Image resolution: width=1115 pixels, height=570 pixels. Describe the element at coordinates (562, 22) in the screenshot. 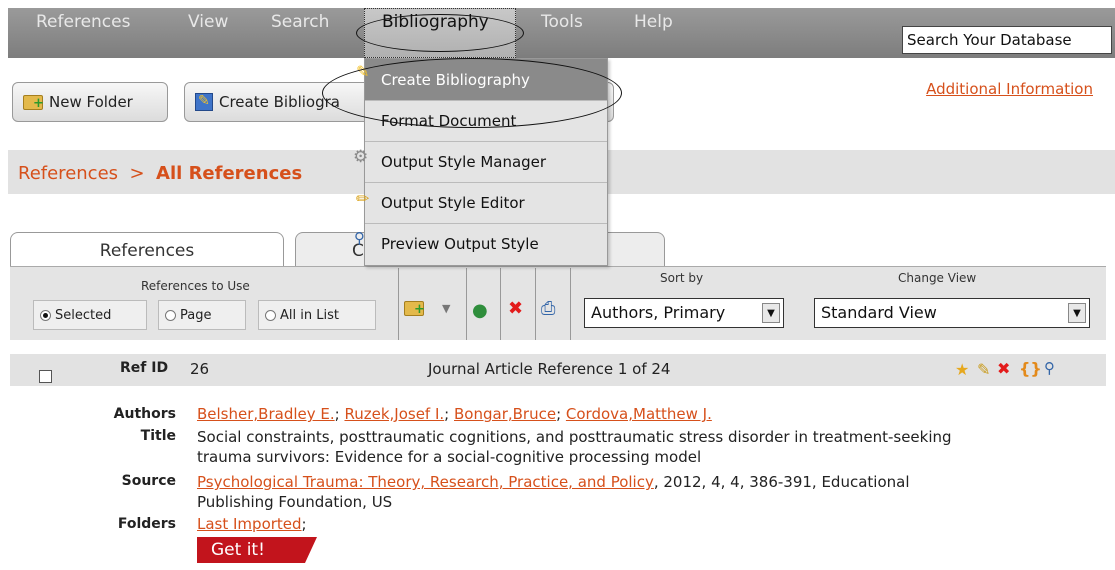

I see `menu-tools: Tools` at that location.